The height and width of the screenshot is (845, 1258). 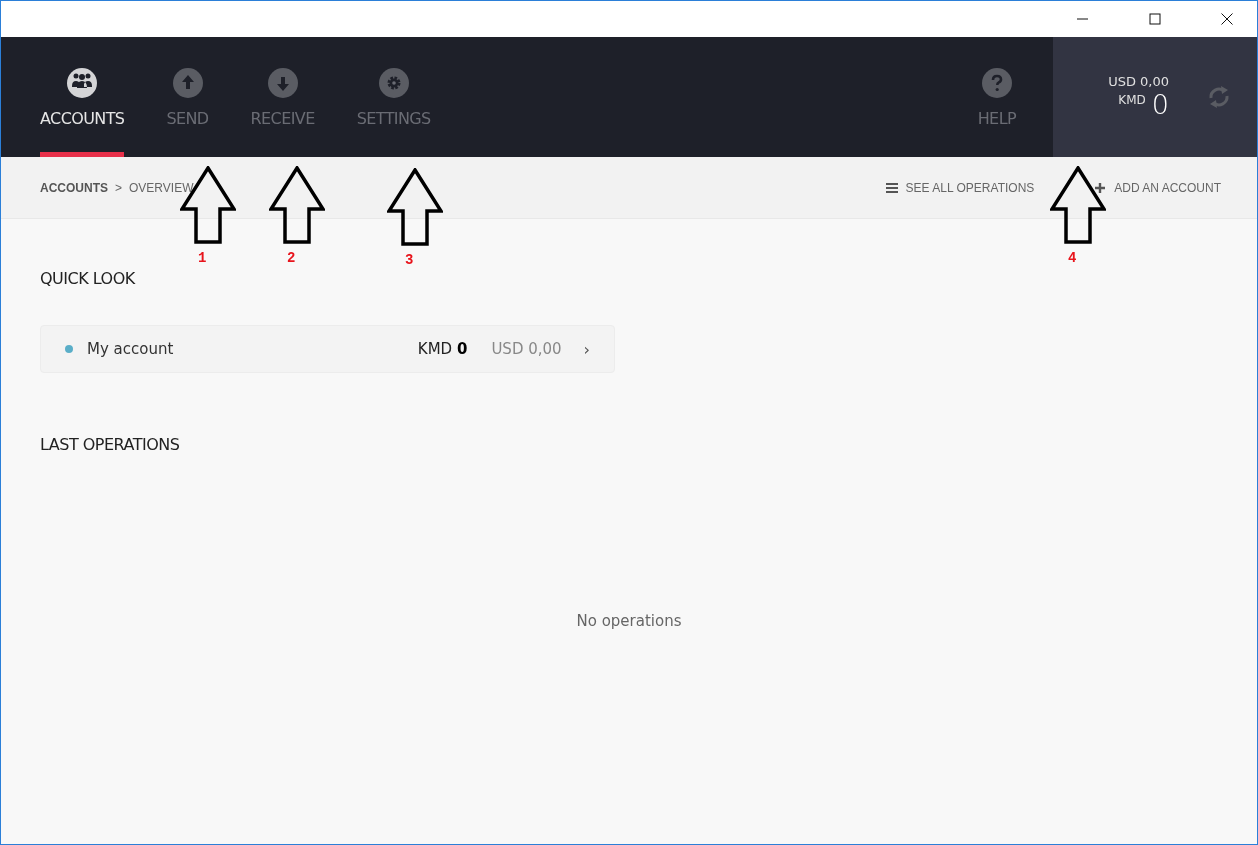 I want to click on maximize-icon, so click(x=1155, y=19).